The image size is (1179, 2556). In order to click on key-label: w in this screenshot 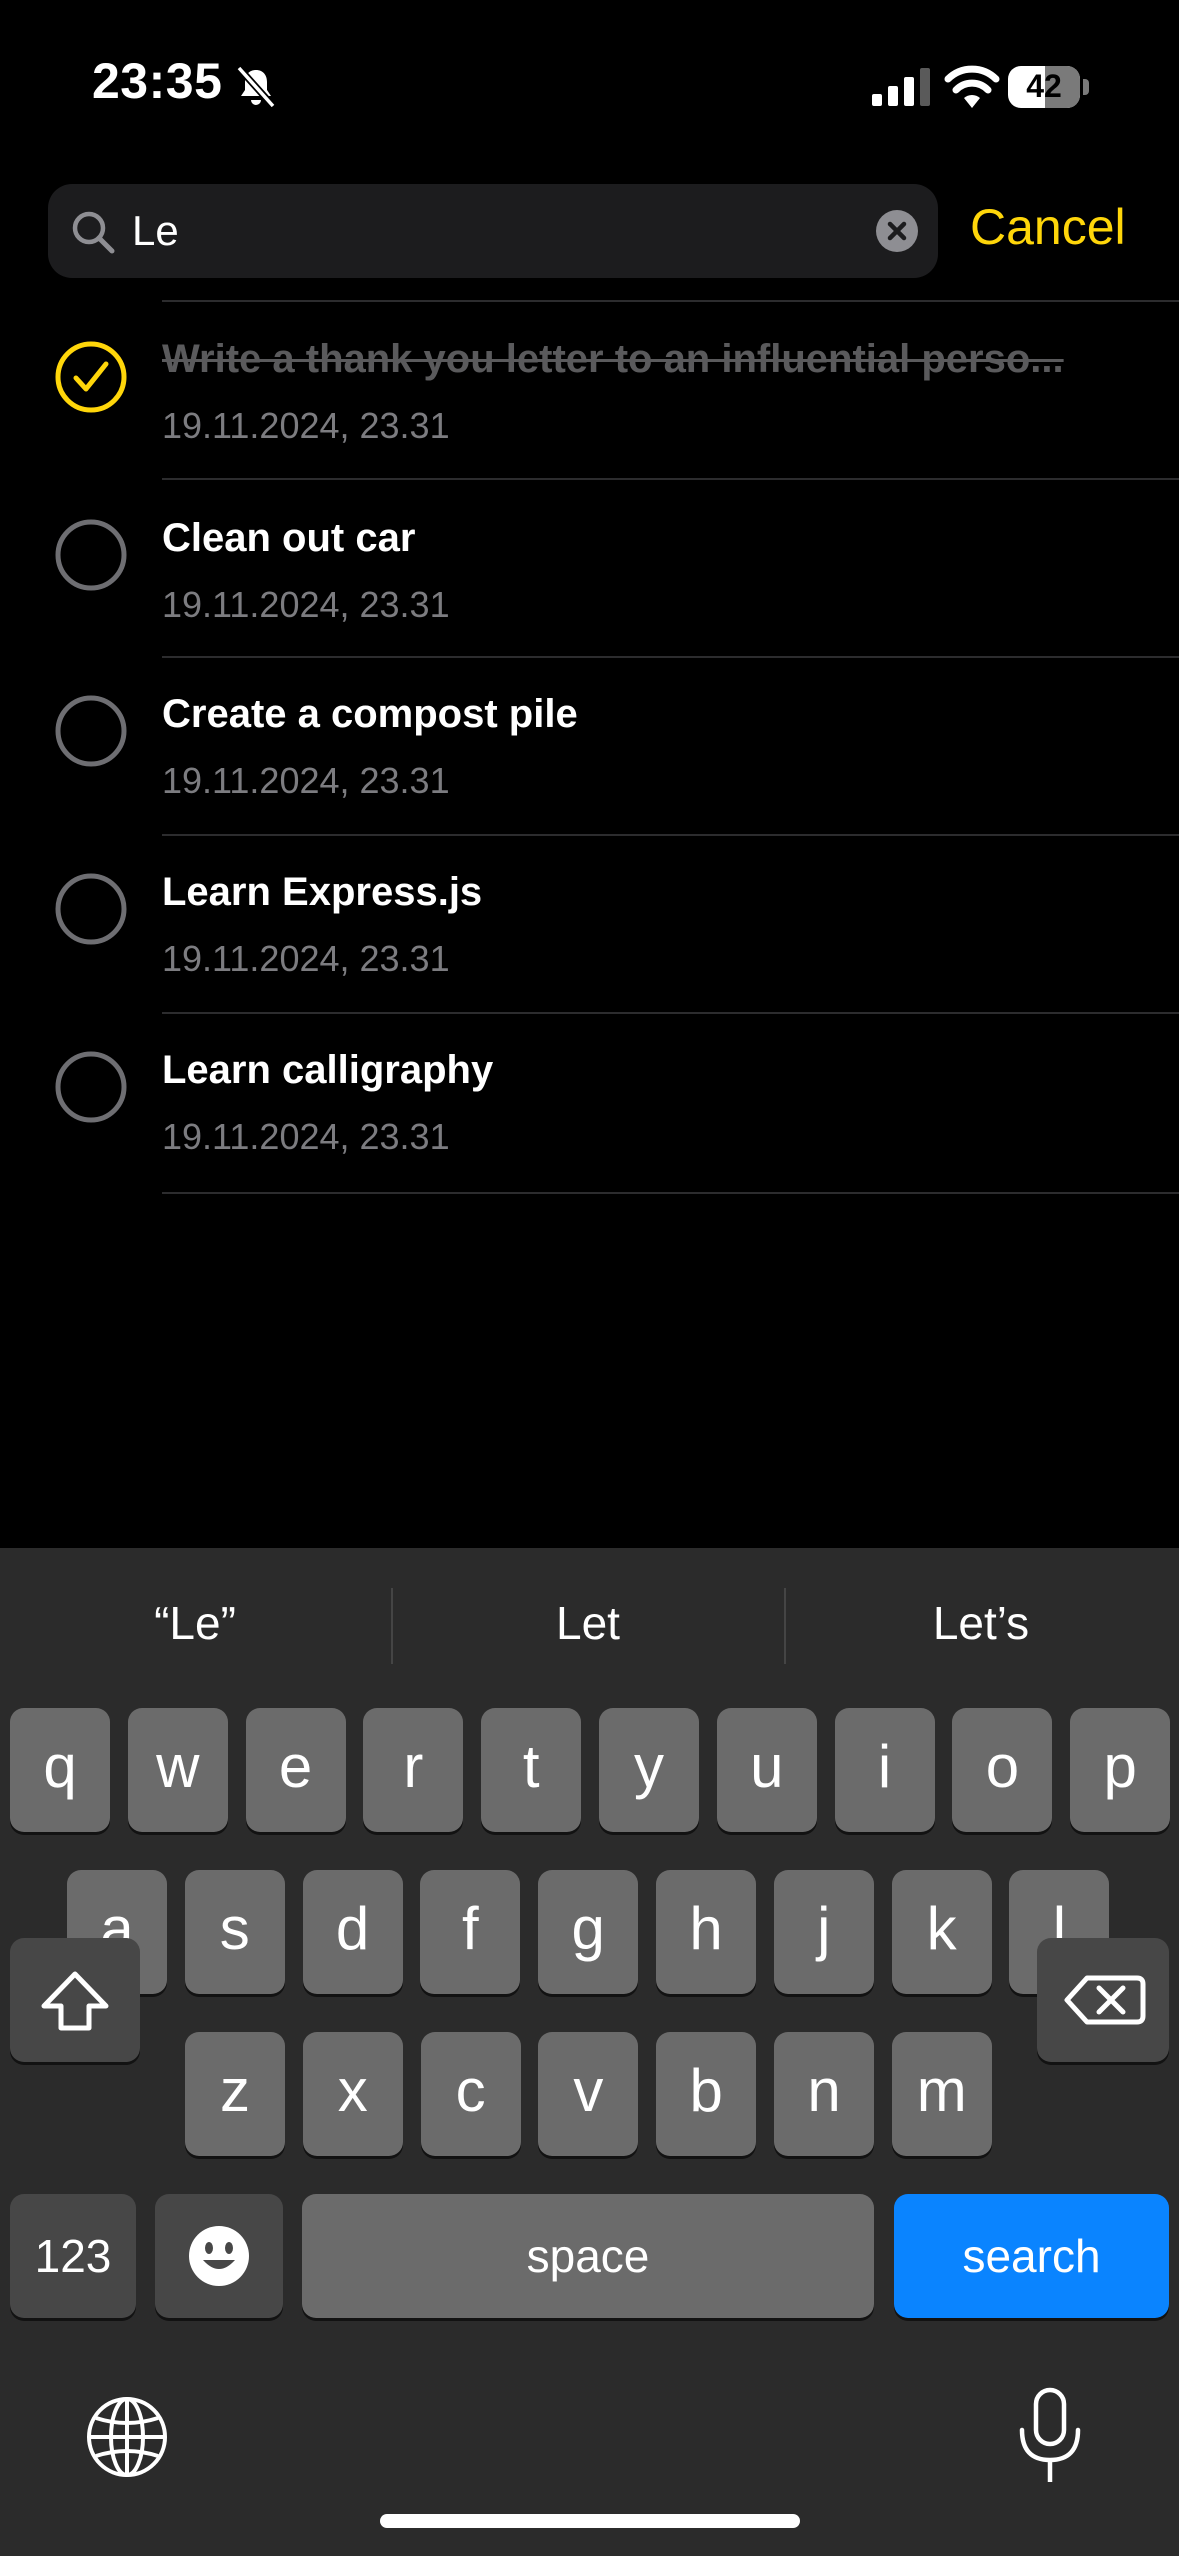, I will do `click(178, 1766)`.